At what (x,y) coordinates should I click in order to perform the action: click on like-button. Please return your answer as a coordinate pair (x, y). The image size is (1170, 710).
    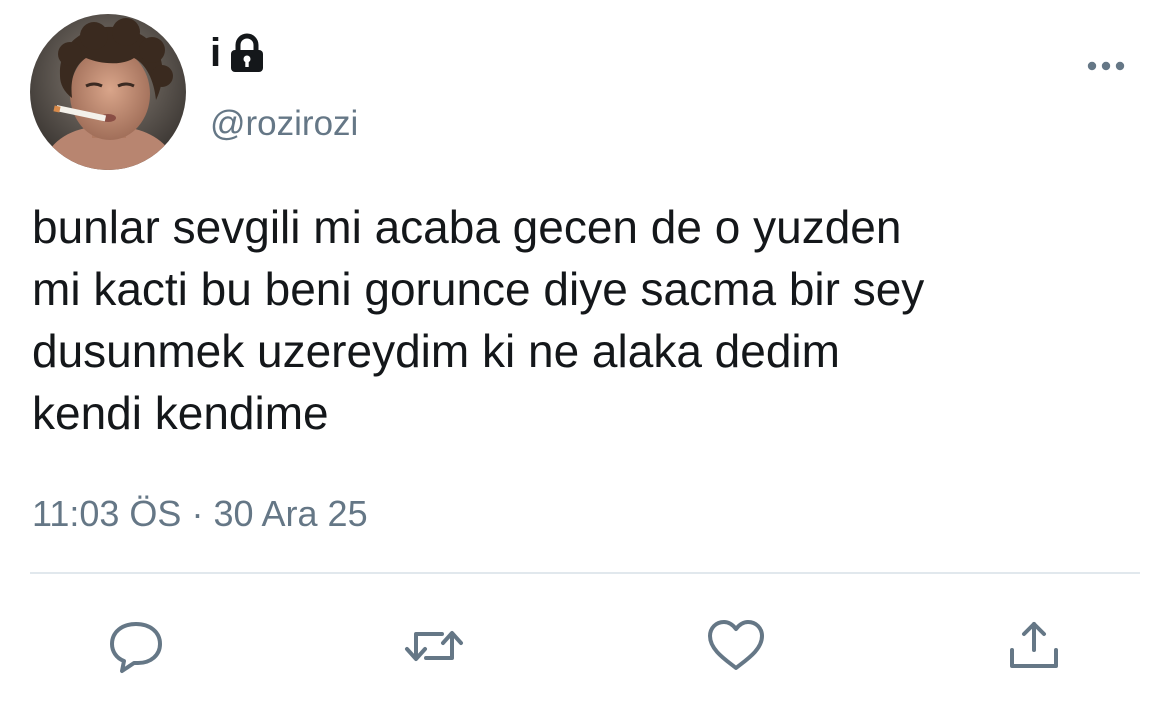
    Looking at the image, I should click on (736, 646).